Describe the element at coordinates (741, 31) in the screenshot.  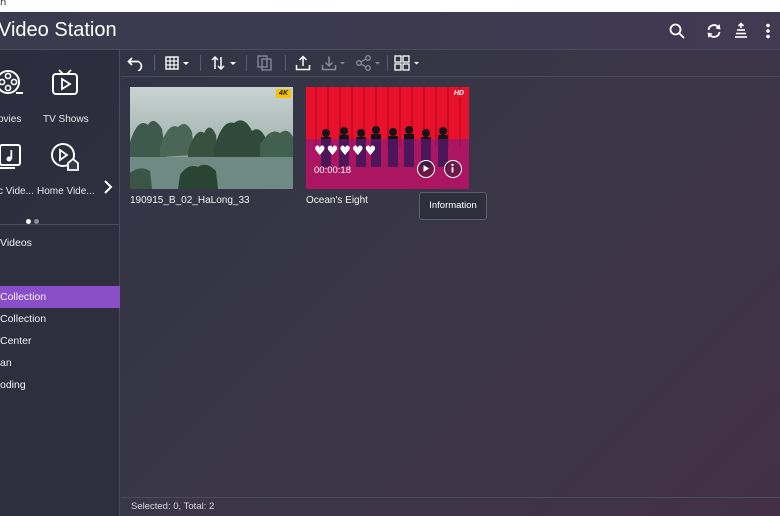
I see `tasks-icon` at that location.